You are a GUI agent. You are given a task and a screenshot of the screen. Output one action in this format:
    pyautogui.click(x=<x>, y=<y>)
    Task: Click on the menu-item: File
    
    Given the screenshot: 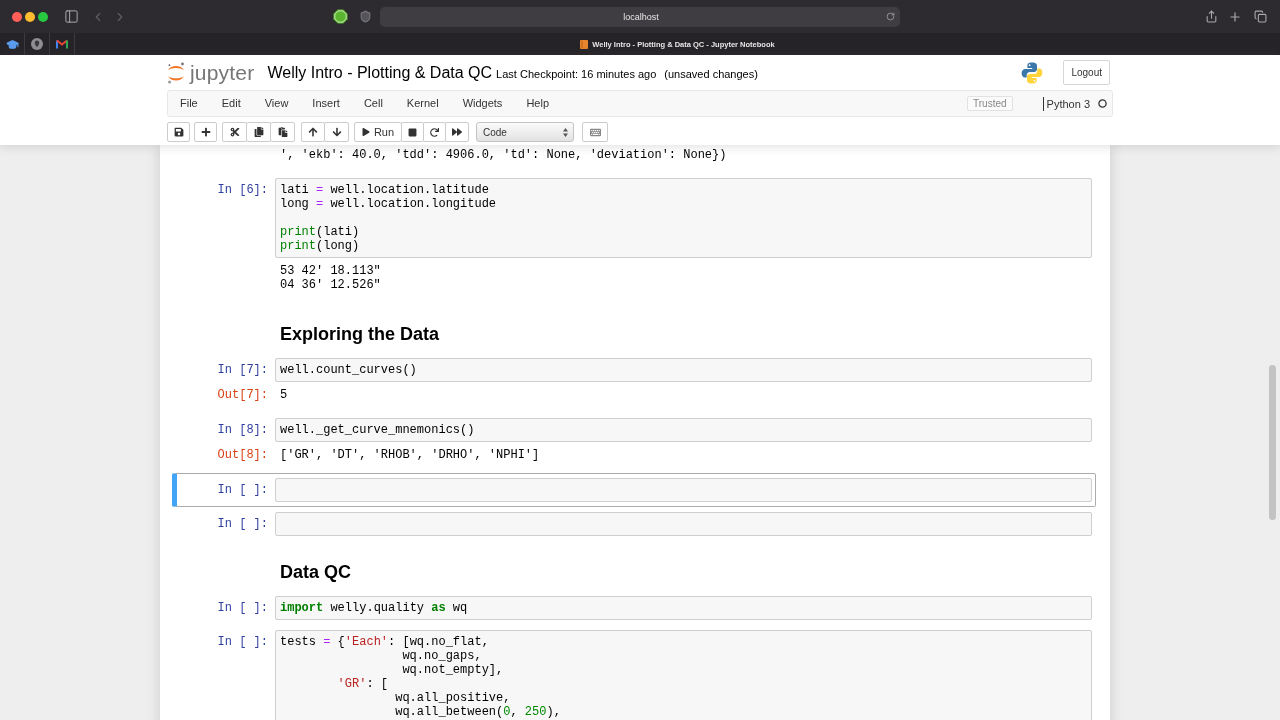 What is the action you would take?
    pyautogui.click(x=189, y=103)
    